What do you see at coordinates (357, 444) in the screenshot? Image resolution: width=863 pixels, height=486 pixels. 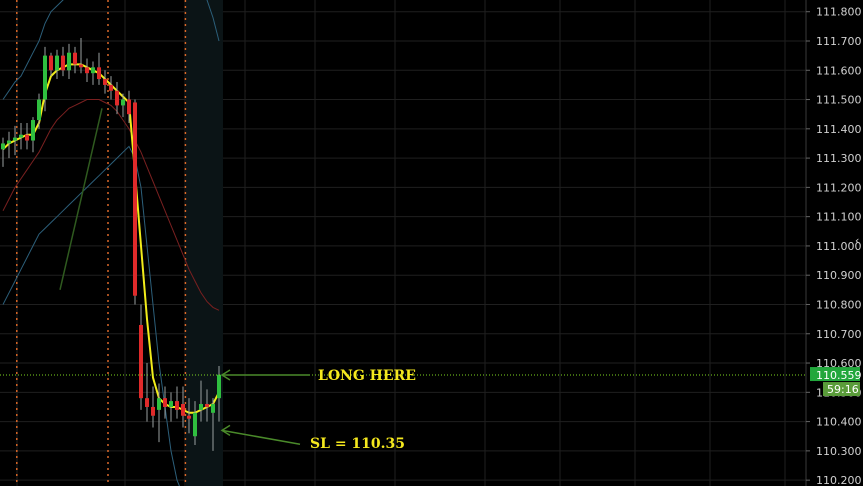 I see `stop-annotation: SL = 110.35` at bounding box center [357, 444].